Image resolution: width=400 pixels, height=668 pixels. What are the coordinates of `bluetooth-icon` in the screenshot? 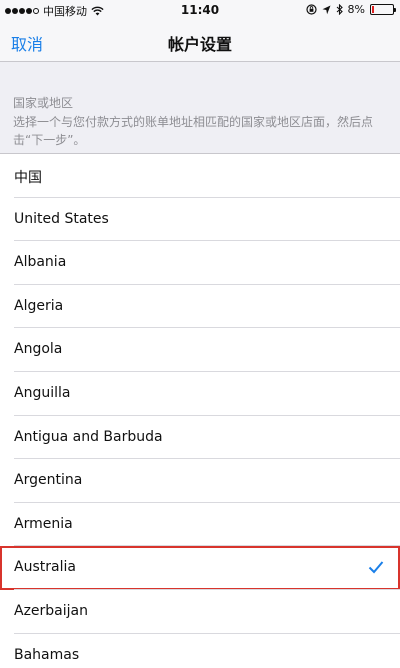 It's located at (339, 9).